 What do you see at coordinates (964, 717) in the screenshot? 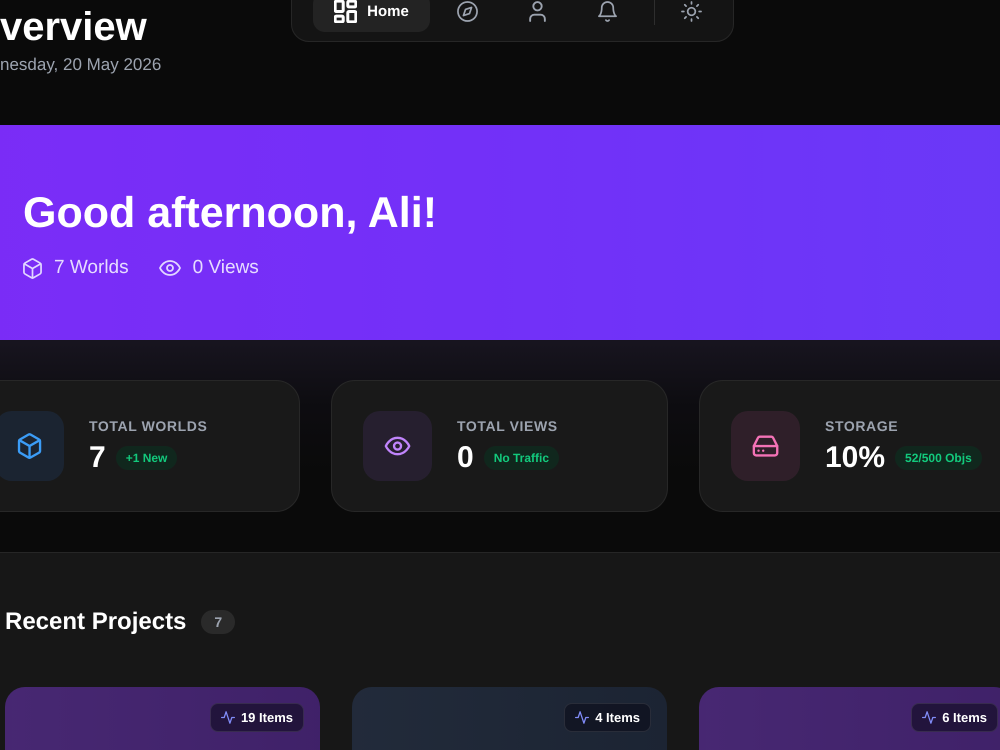
I see `item-count: 6 Items` at bounding box center [964, 717].